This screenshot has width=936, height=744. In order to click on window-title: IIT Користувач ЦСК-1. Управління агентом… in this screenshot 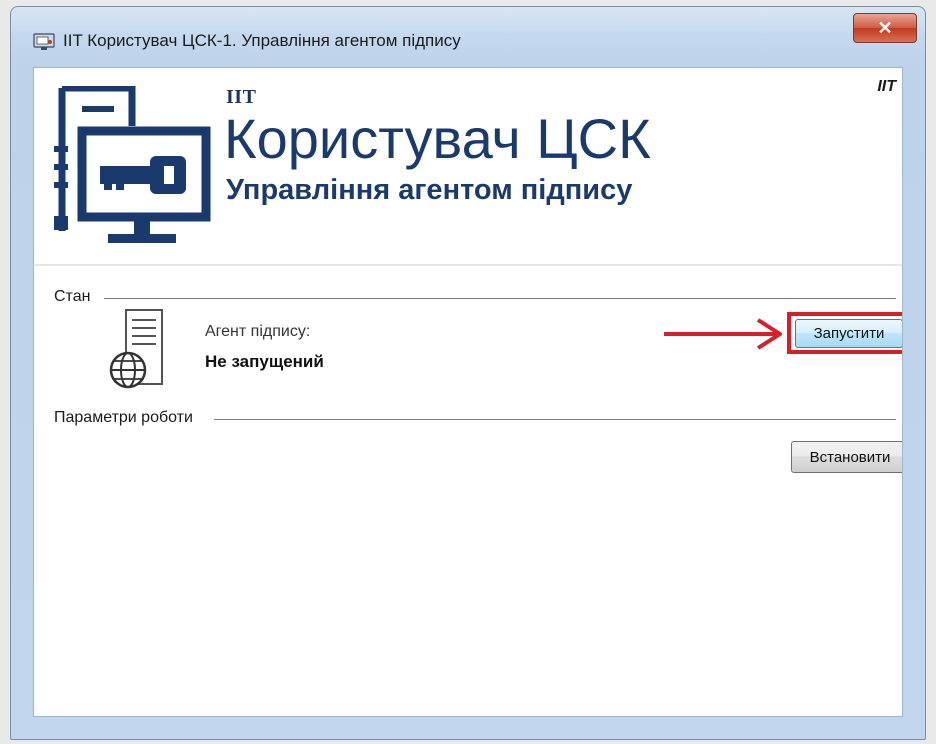, I will do `click(262, 40)`.